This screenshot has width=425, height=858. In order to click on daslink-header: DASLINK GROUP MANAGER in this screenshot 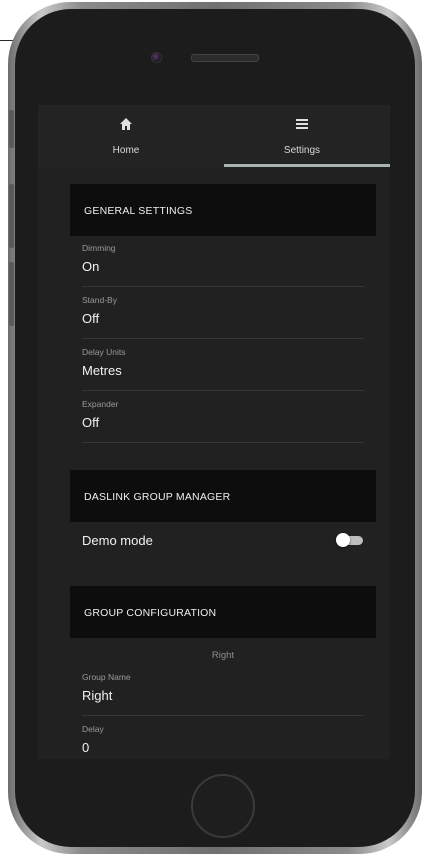, I will do `click(223, 496)`.